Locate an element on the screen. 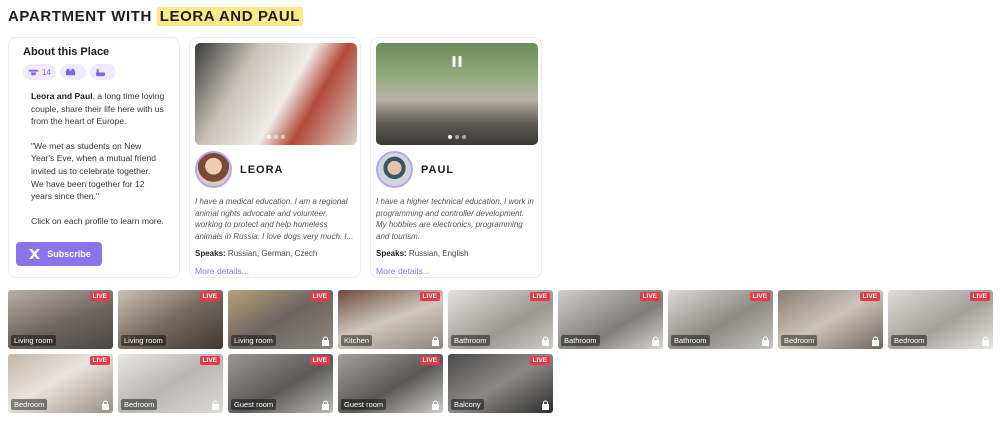 This screenshot has height=434, width=1000. bathtub-icon is located at coordinates (100, 72).